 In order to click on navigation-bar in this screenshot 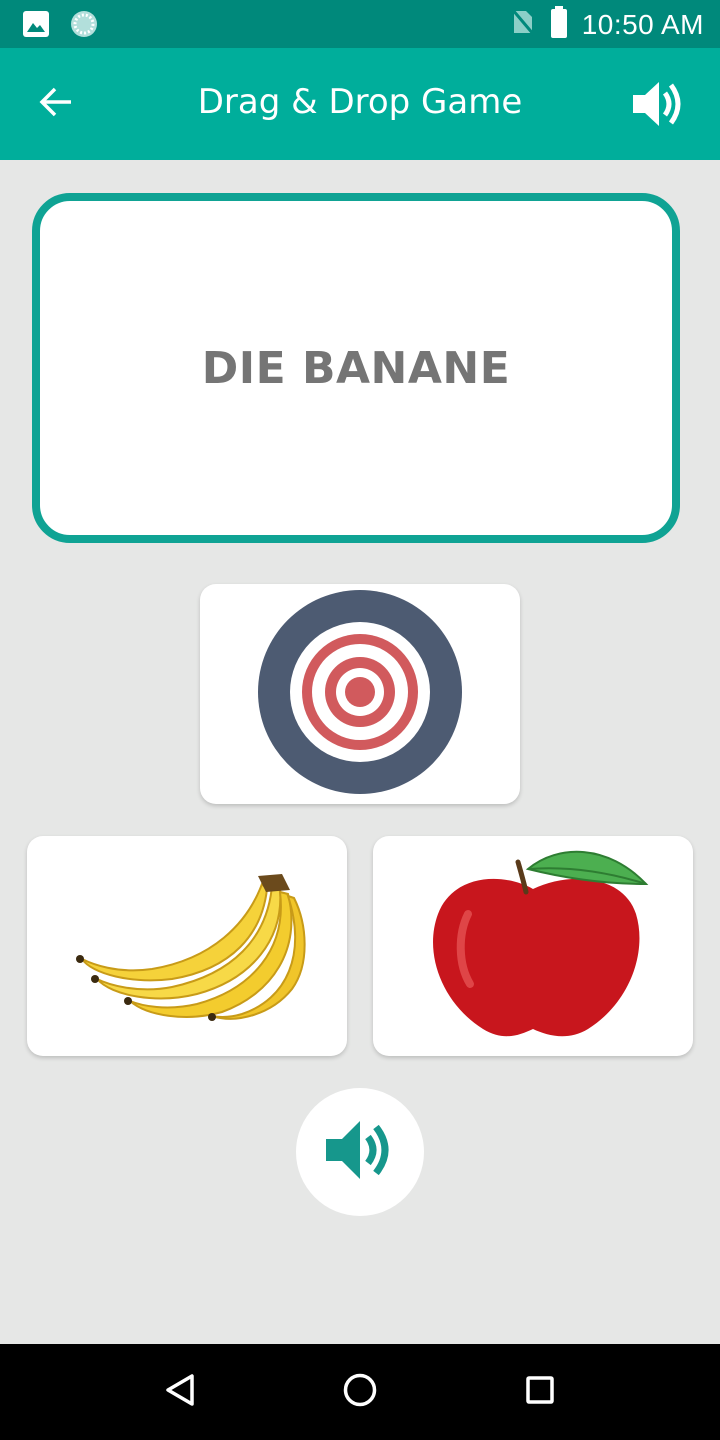, I will do `click(360, 1392)`.